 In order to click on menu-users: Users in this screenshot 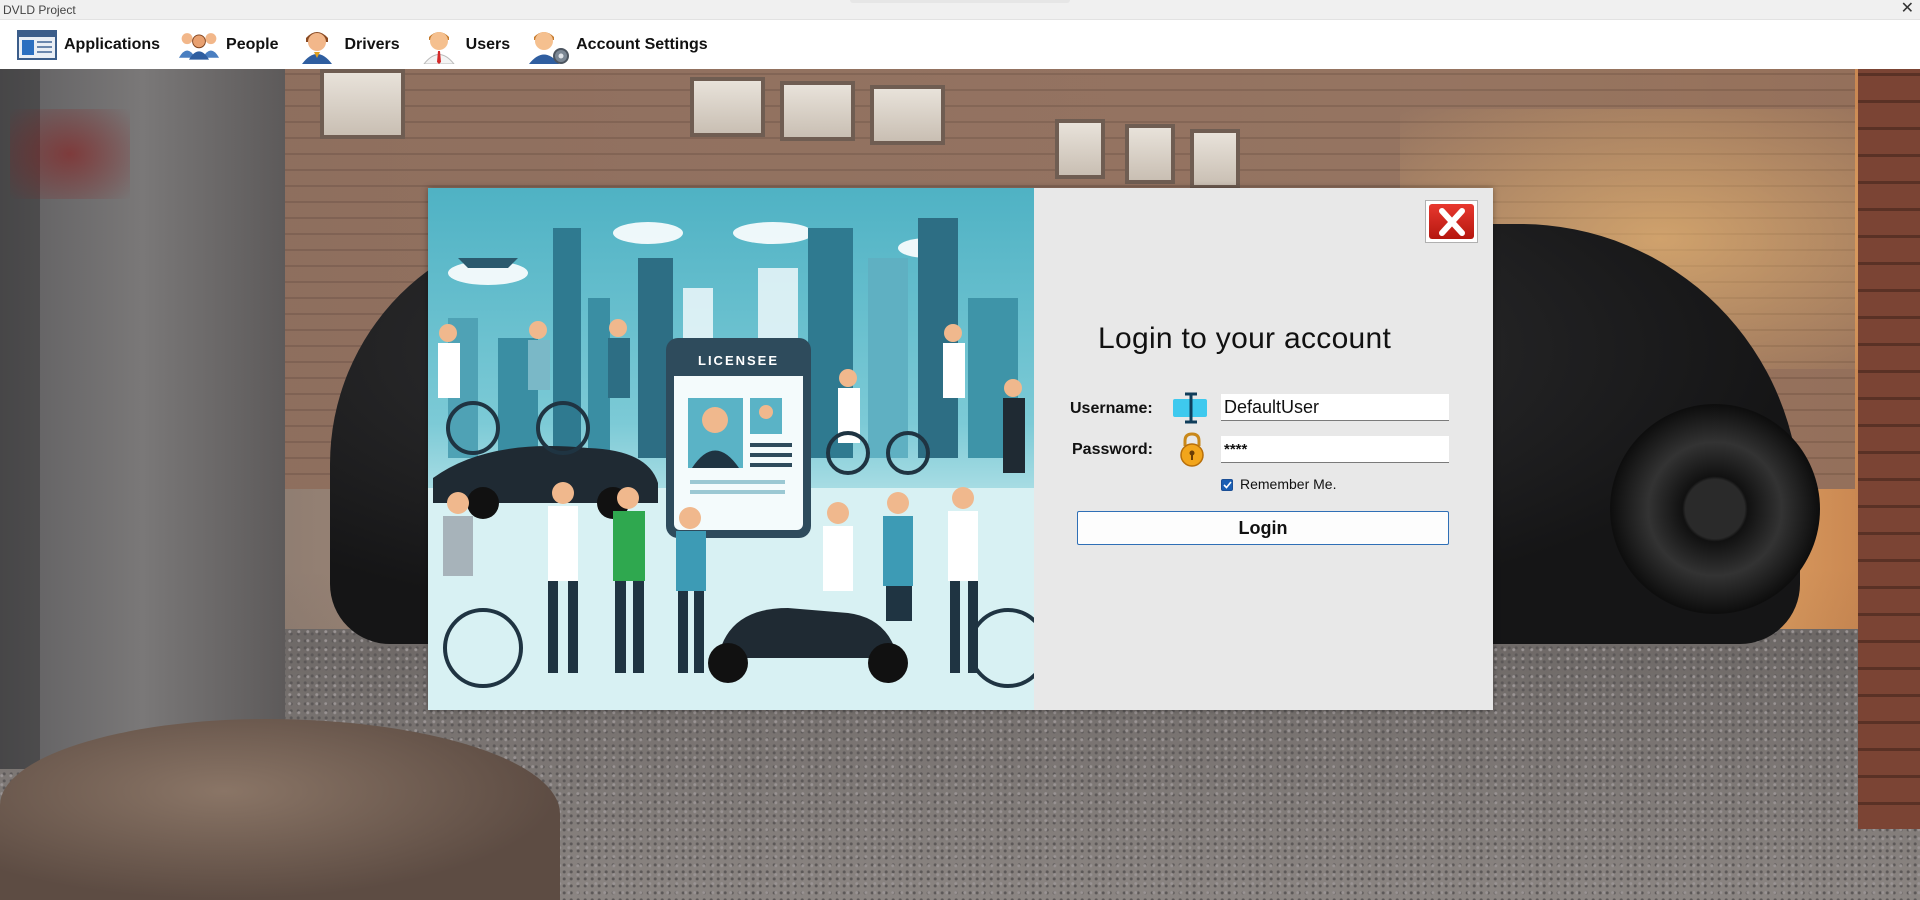, I will do `click(467, 45)`.